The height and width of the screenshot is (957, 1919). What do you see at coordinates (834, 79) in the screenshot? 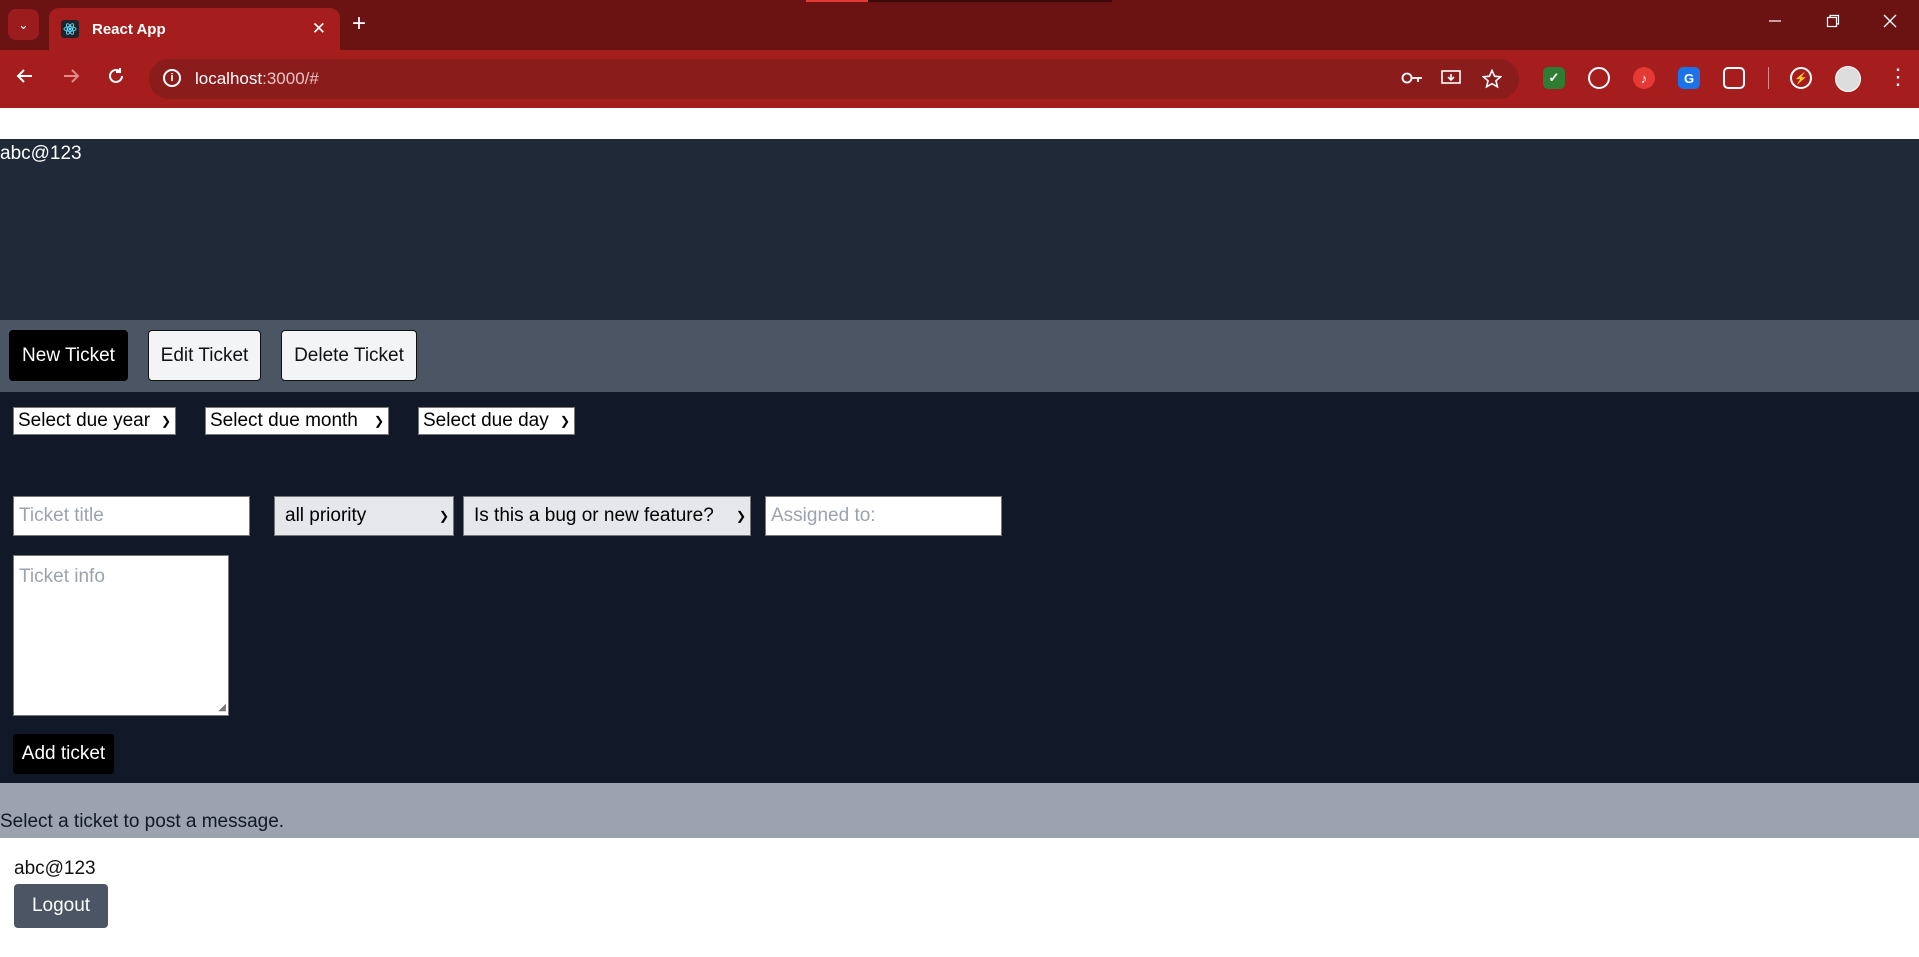
I see `address-bar: i localhost:3000/#` at bounding box center [834, 79].